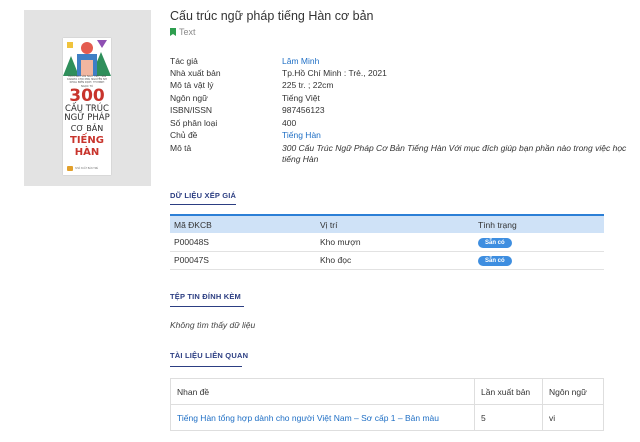 Image resolution: width=640 pixels, height=442 pixels. I want to click on meta-label: Tác giả, so click(184, 61).